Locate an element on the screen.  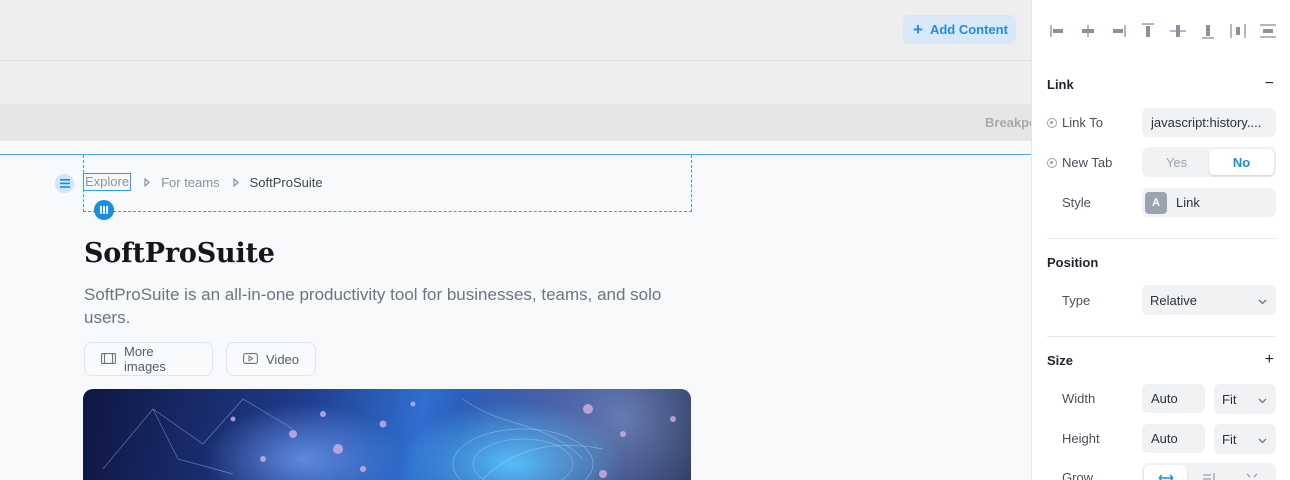
style-selector: A Link is located at coordinates (1209, 202).